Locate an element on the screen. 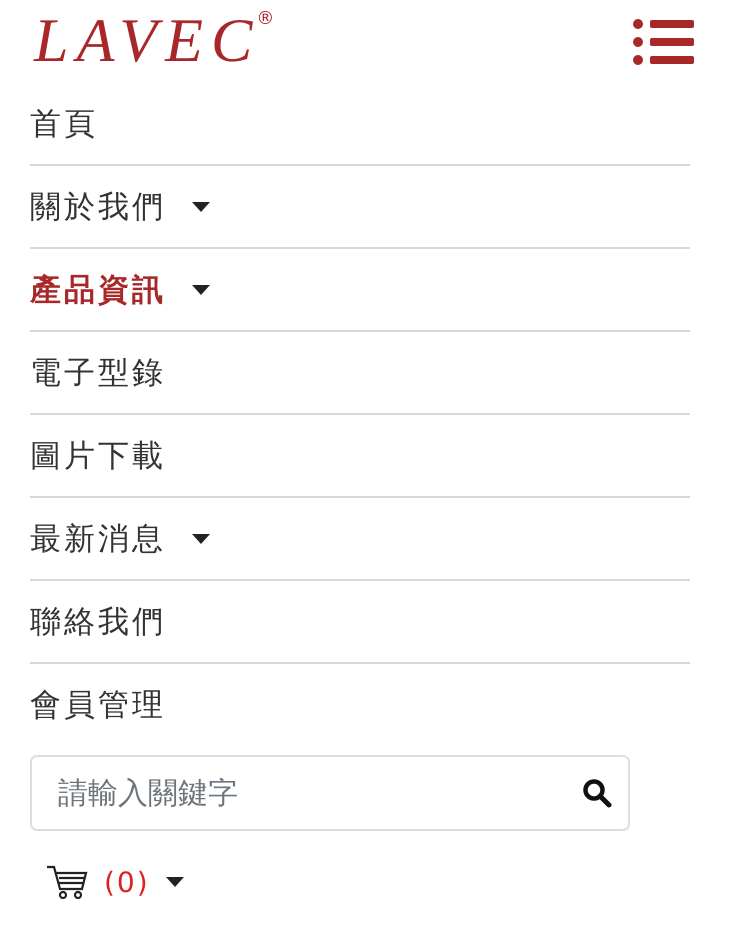 This screenshot has width=750, height=929. cart-count: (0) is located at coordinates (127, 882).